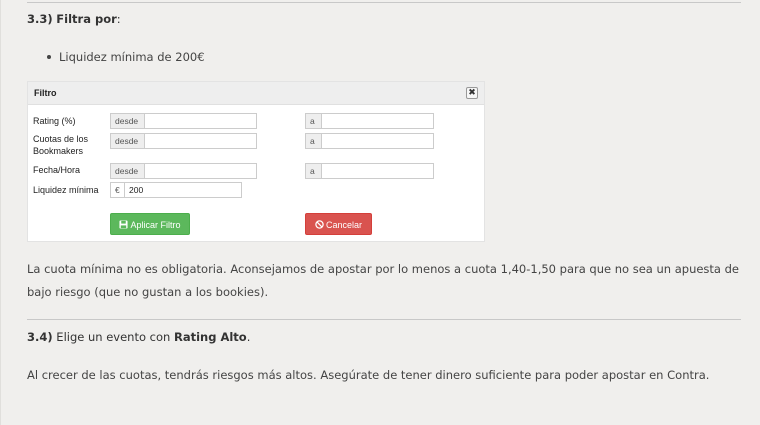 The width and height of the screenshot is (760, 425). What do you see at coordinates (127, 141) in the screenshot?
I see `odds-from-addon: desde` at bounding box center [127, 141].